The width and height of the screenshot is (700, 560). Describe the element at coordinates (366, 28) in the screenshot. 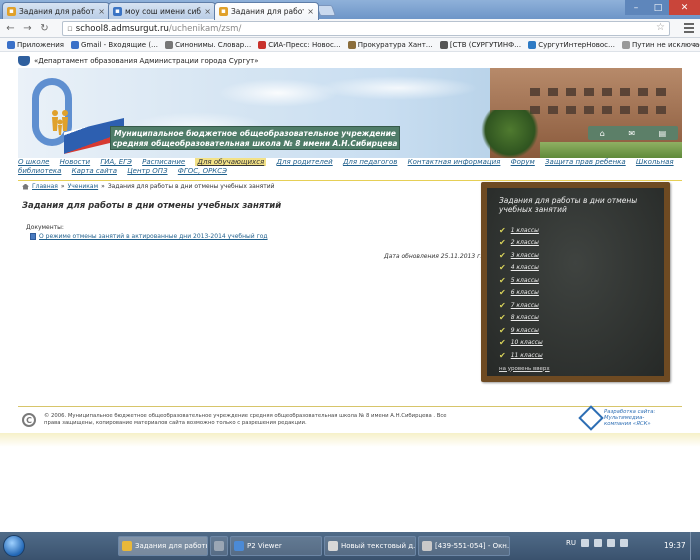

I see `address-bar: ▫ school8.admsurgut.ru/uchenikam/zsm/` at that location.